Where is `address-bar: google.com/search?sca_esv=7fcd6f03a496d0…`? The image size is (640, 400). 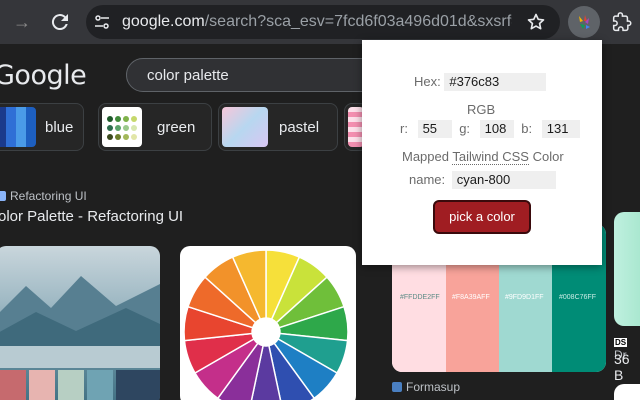
address-bar: google.com/search?sca_esv=7fcd6f03a496d0… is located at coordinates (323, 22).